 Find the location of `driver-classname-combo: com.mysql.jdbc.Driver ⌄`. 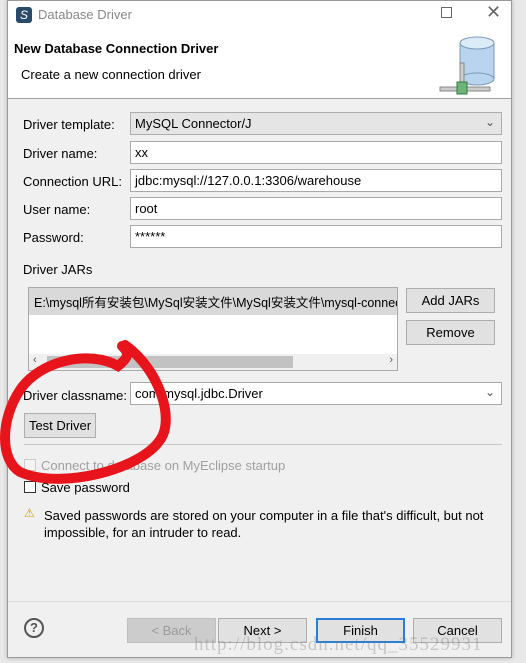

driver-classname-combo: com.mysql.jdbc.Driver ⌄ is located at coordinates (316, 393).